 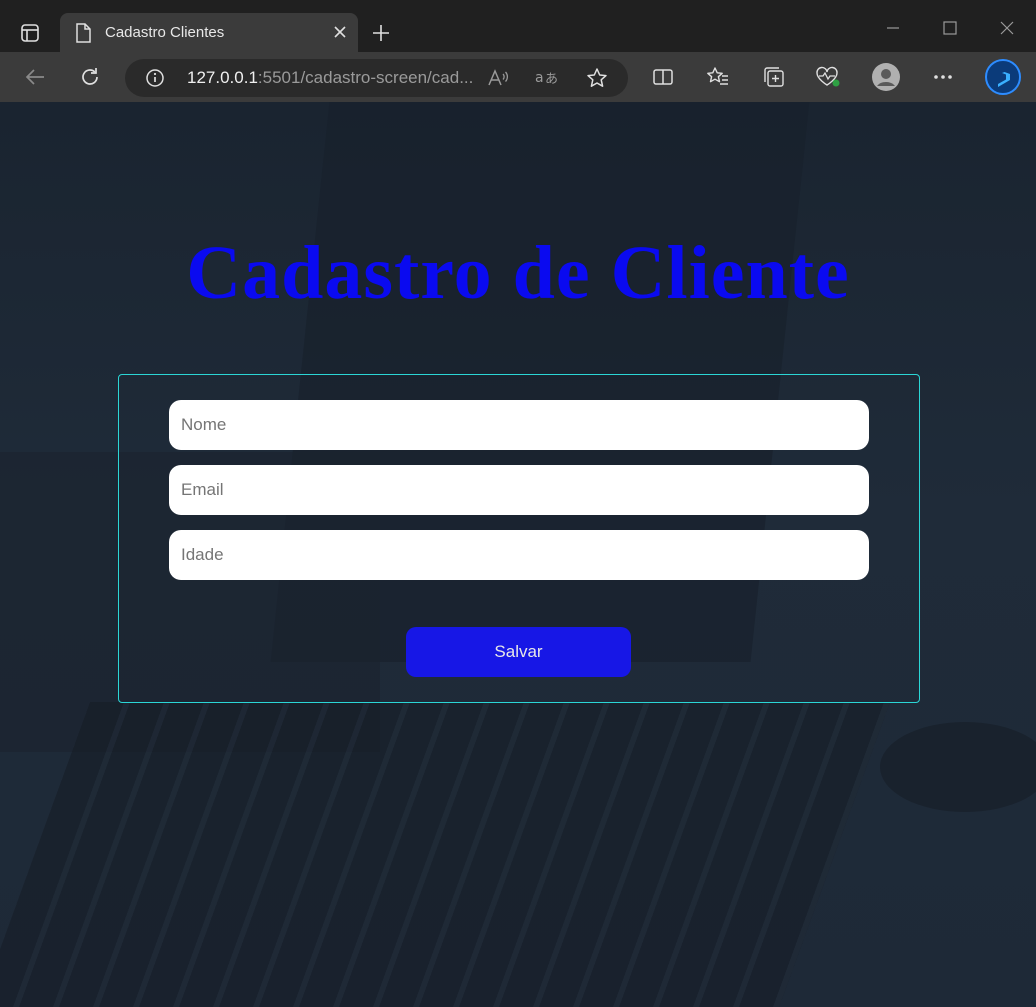 I want to click on browser-essentials-icon, so click(x=828, y=77).